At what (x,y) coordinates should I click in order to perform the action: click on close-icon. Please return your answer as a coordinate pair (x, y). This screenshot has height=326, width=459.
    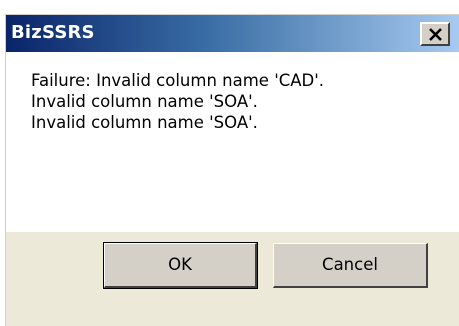
    Looking at the image, I should click on (435, 34).